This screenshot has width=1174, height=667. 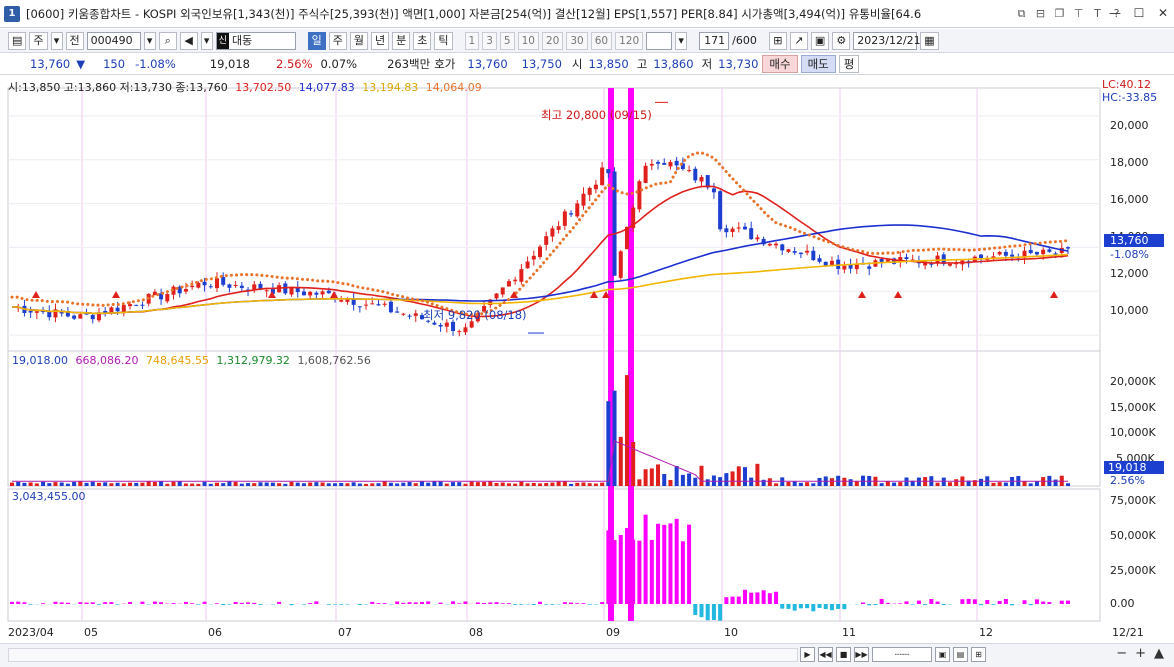 What do you see at coordinates (56, 40) in the screenshot?
I see `market-type-dropdown-icon: ▾` at bounding box center [56, 40].